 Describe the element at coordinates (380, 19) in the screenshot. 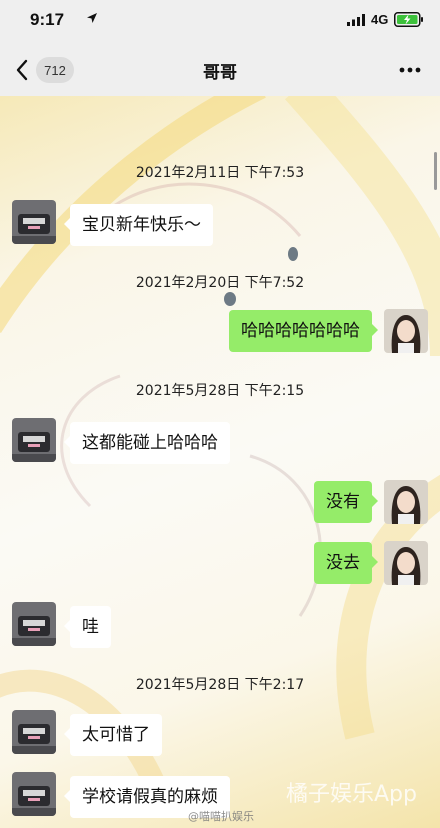

I see `network-type: 4G` at that location.